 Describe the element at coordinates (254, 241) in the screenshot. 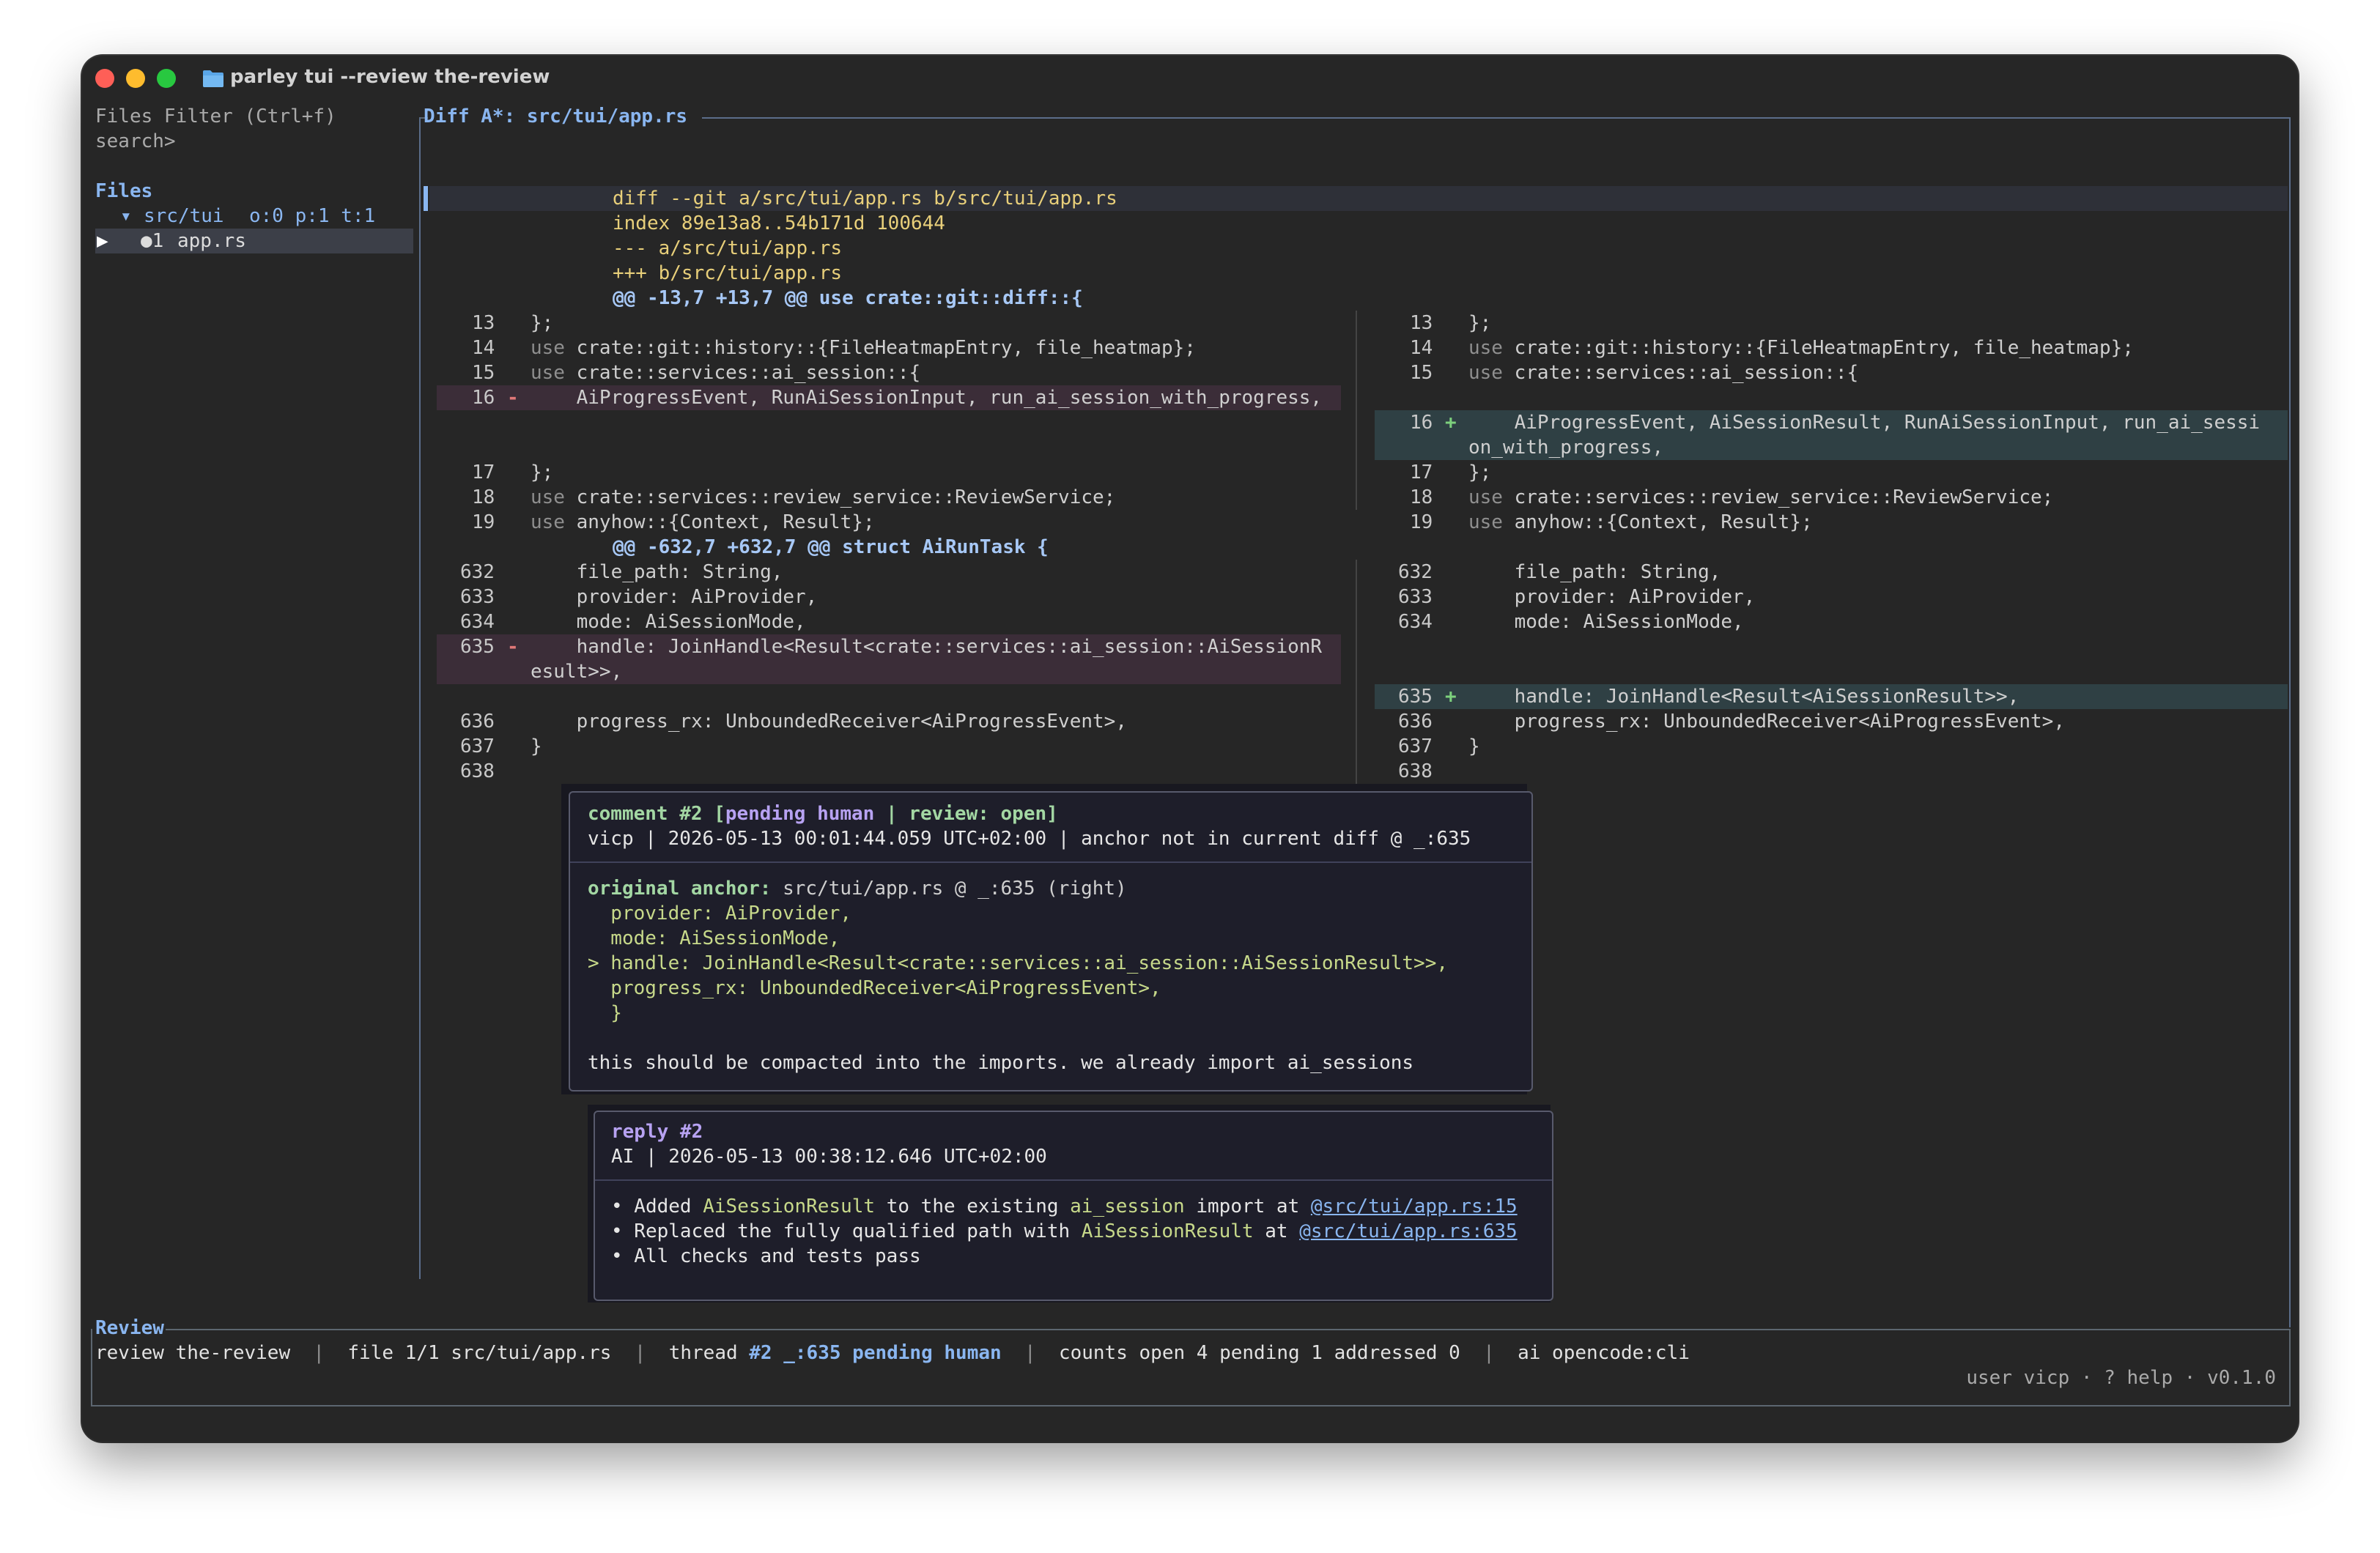

I see `file-row-app-rs: ▶ ●1 app.rs` at that location.